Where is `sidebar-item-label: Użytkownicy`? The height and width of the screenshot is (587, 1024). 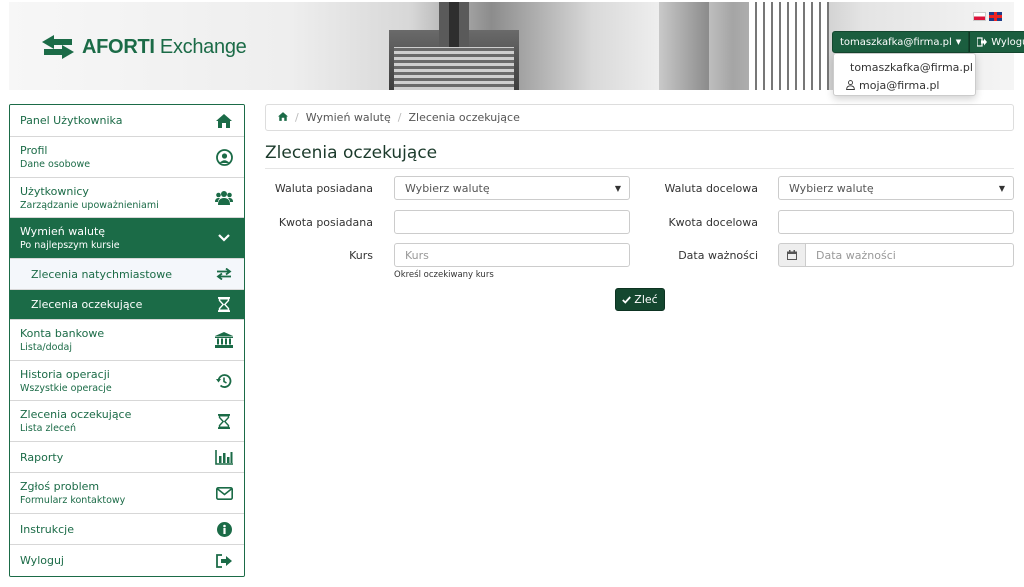 sidebar-item-label: Użytkownicy is located at coordinates (54, 191).